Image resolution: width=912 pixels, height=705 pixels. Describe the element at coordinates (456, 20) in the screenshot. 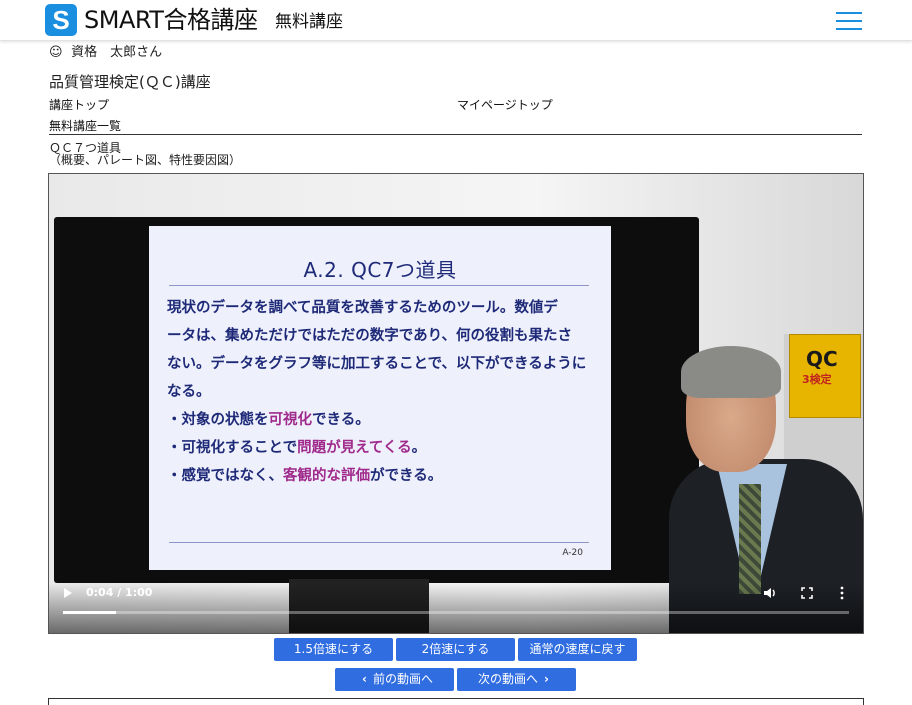

I see `site-header: S SMART合格講座 無料講座` at that location.